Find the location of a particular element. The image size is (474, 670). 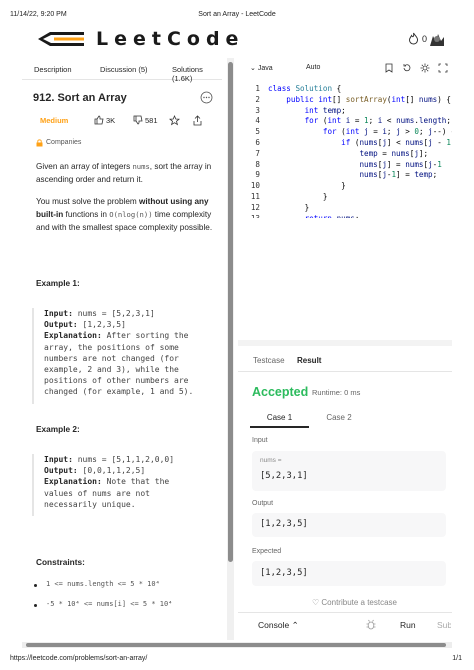

line-number: 11 is located at coordinates (255, 196).